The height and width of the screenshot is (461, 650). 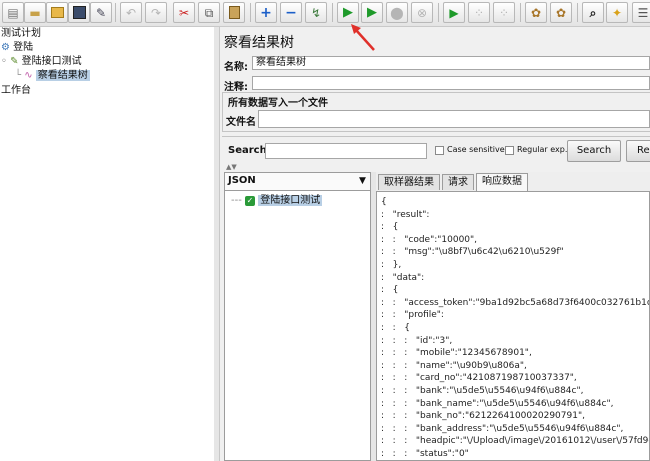 I want to click on remote-stop-icon: ⁘, so click(x=479, y=12).